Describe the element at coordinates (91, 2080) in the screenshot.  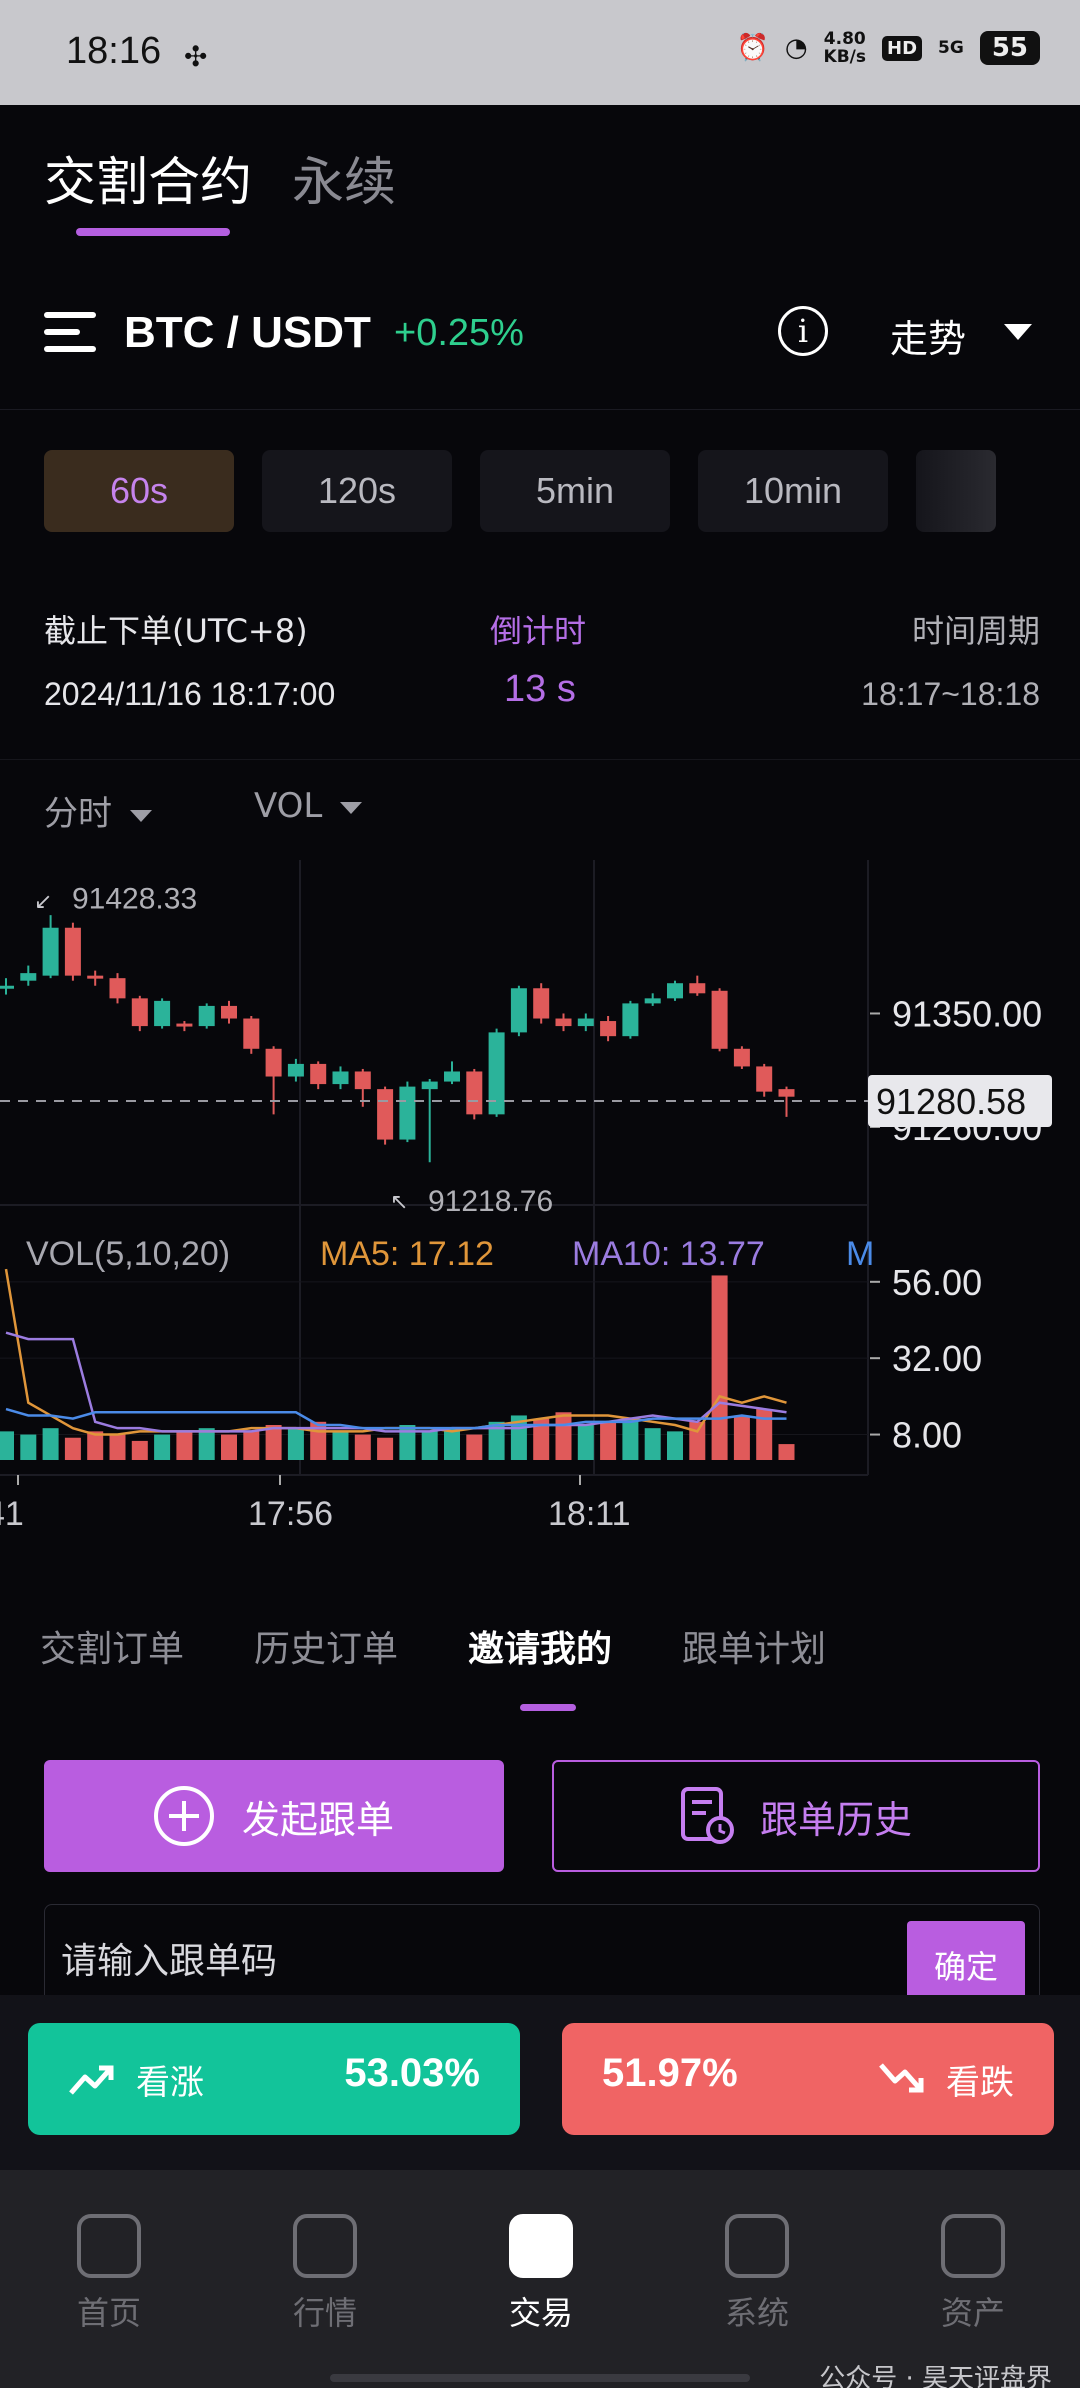
I see `trend-up-icon` at that location.